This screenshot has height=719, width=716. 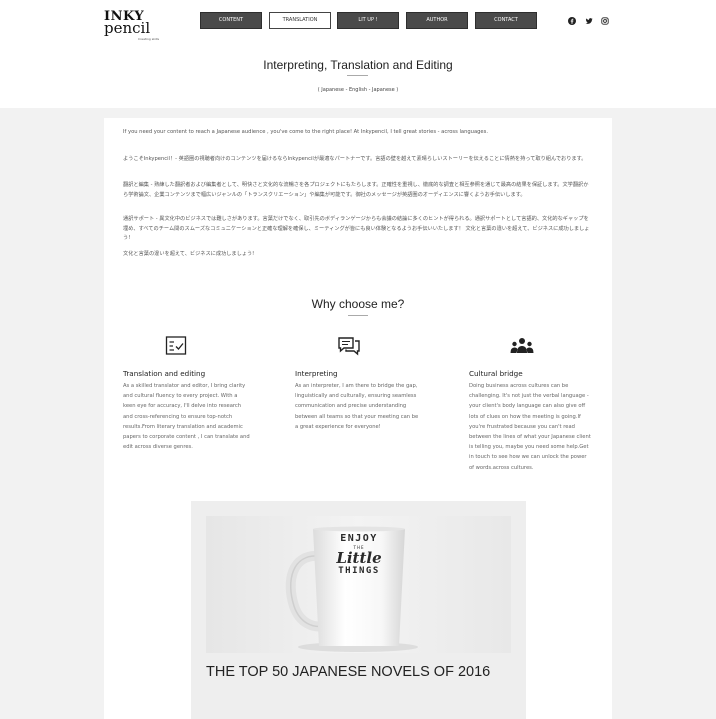 What do you see at coordinates (357, 75) in the screenshot?
I see `title-divider` at bounding box center [357, 75].